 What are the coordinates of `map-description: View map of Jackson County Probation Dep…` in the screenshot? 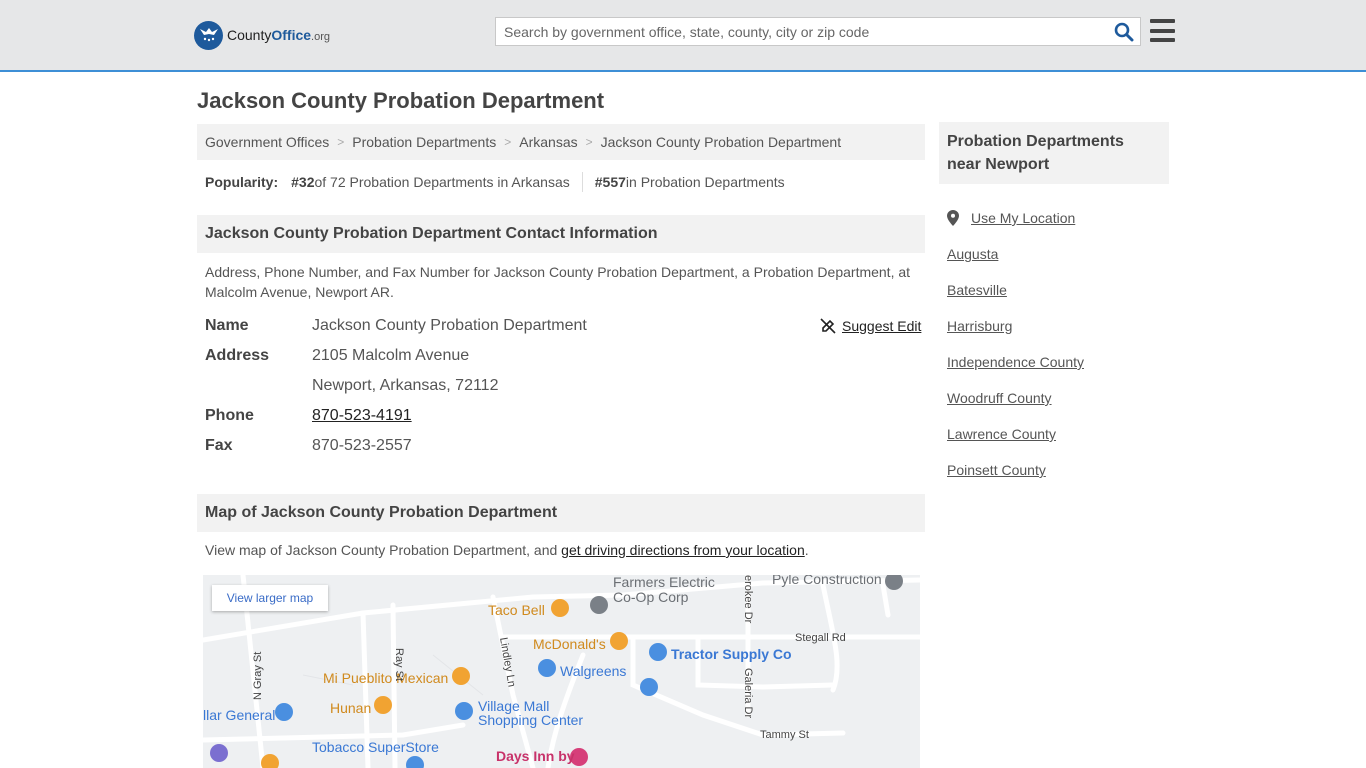 It's located at (507, 550).